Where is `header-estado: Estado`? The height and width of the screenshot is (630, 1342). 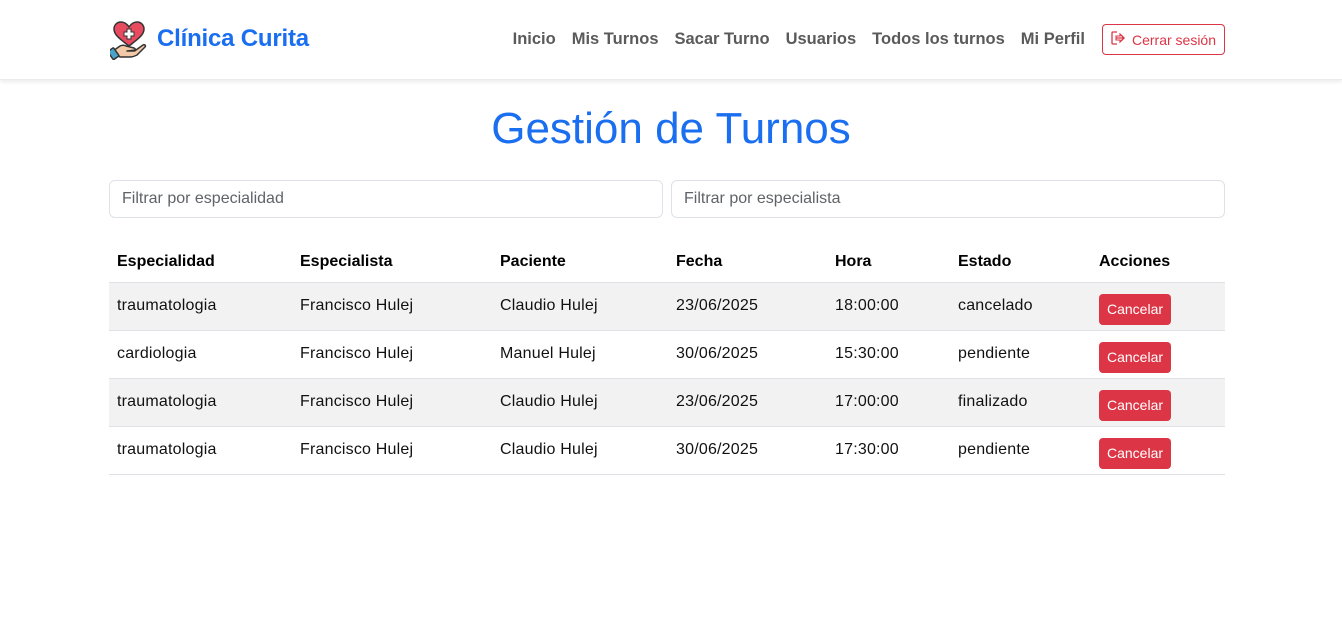 header-estado: Estado is located at coordinates (985, 261).